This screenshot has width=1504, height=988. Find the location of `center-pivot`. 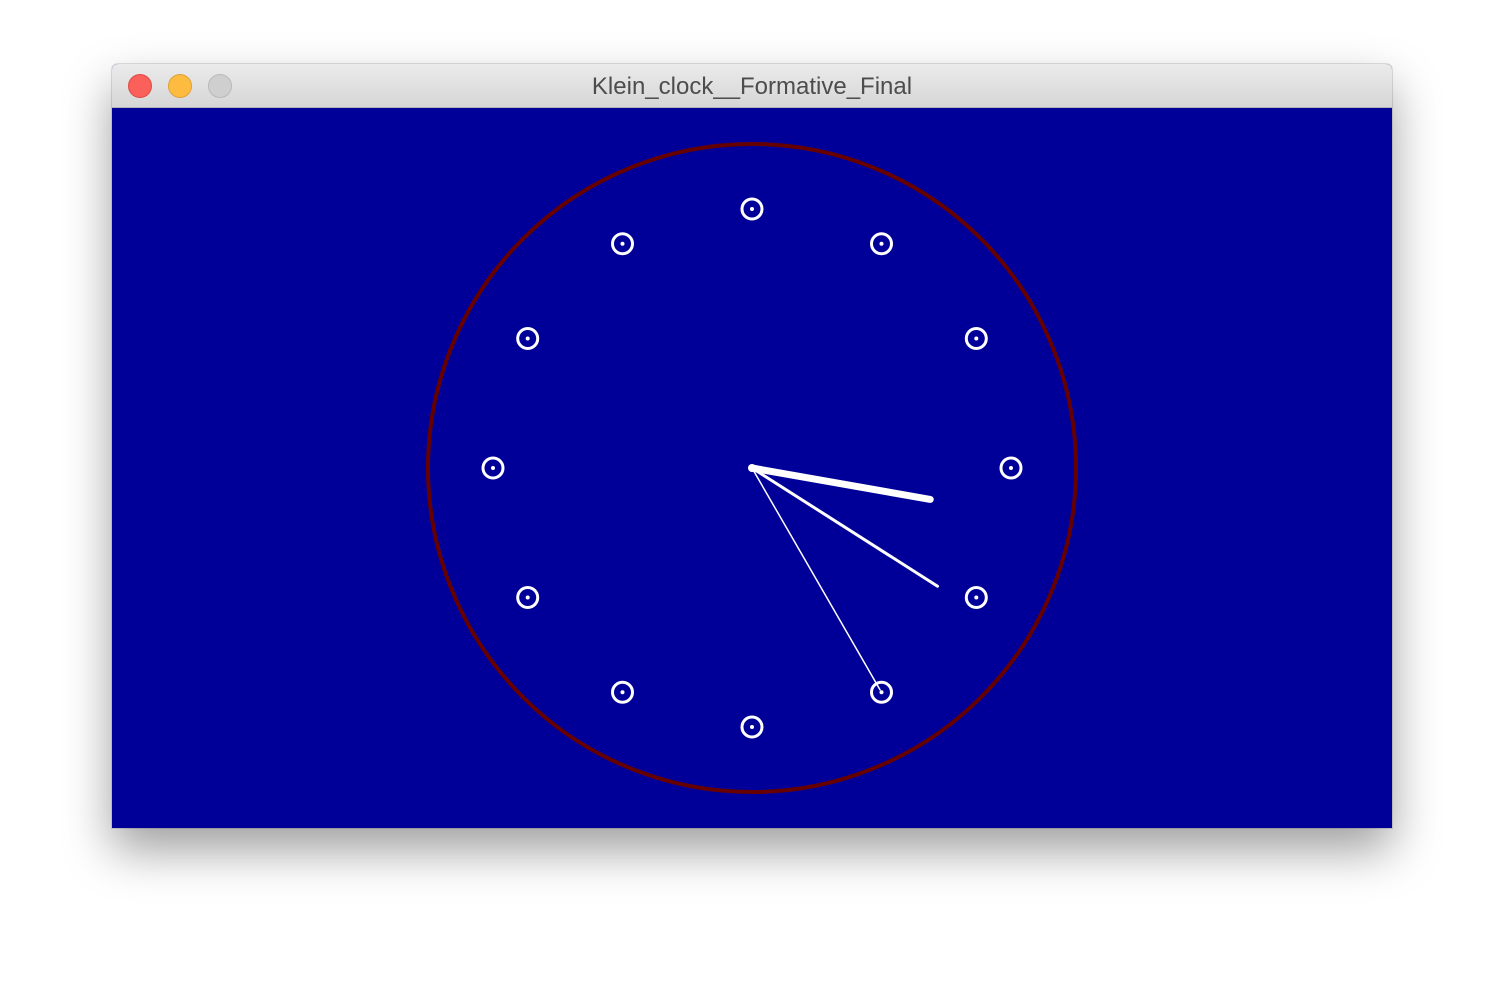

center-pivot is located at coordinates (752, 468).